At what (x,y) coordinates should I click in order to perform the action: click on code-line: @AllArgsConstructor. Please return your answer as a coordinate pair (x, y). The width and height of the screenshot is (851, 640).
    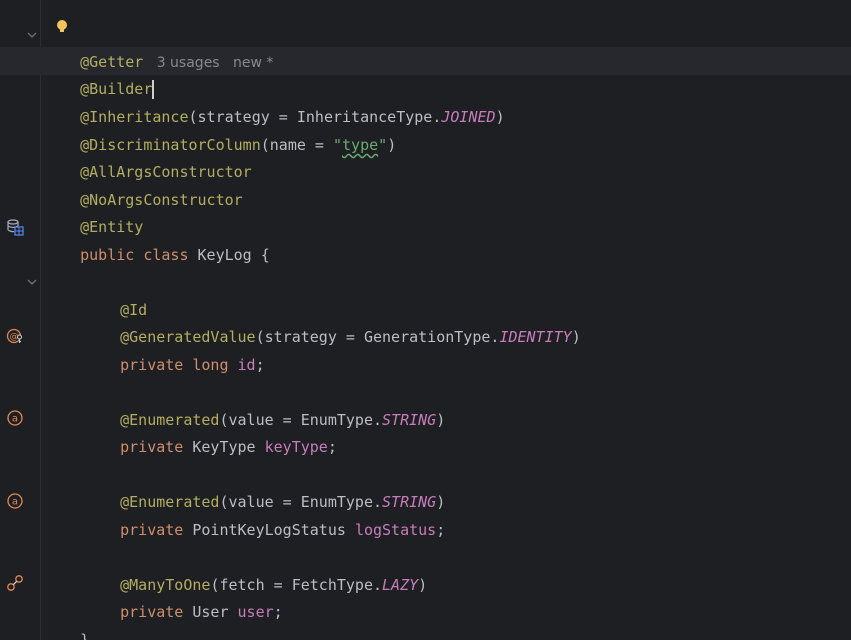
    Looking at the image, I should click on (148, 155).